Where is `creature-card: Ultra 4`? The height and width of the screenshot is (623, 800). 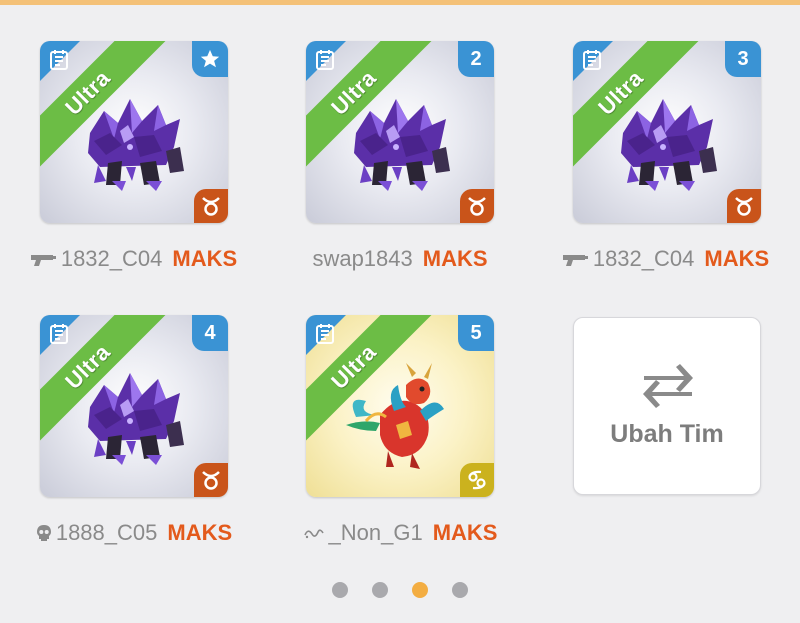 creature-card: Ultra 4 is located at coordinates (134, 406).